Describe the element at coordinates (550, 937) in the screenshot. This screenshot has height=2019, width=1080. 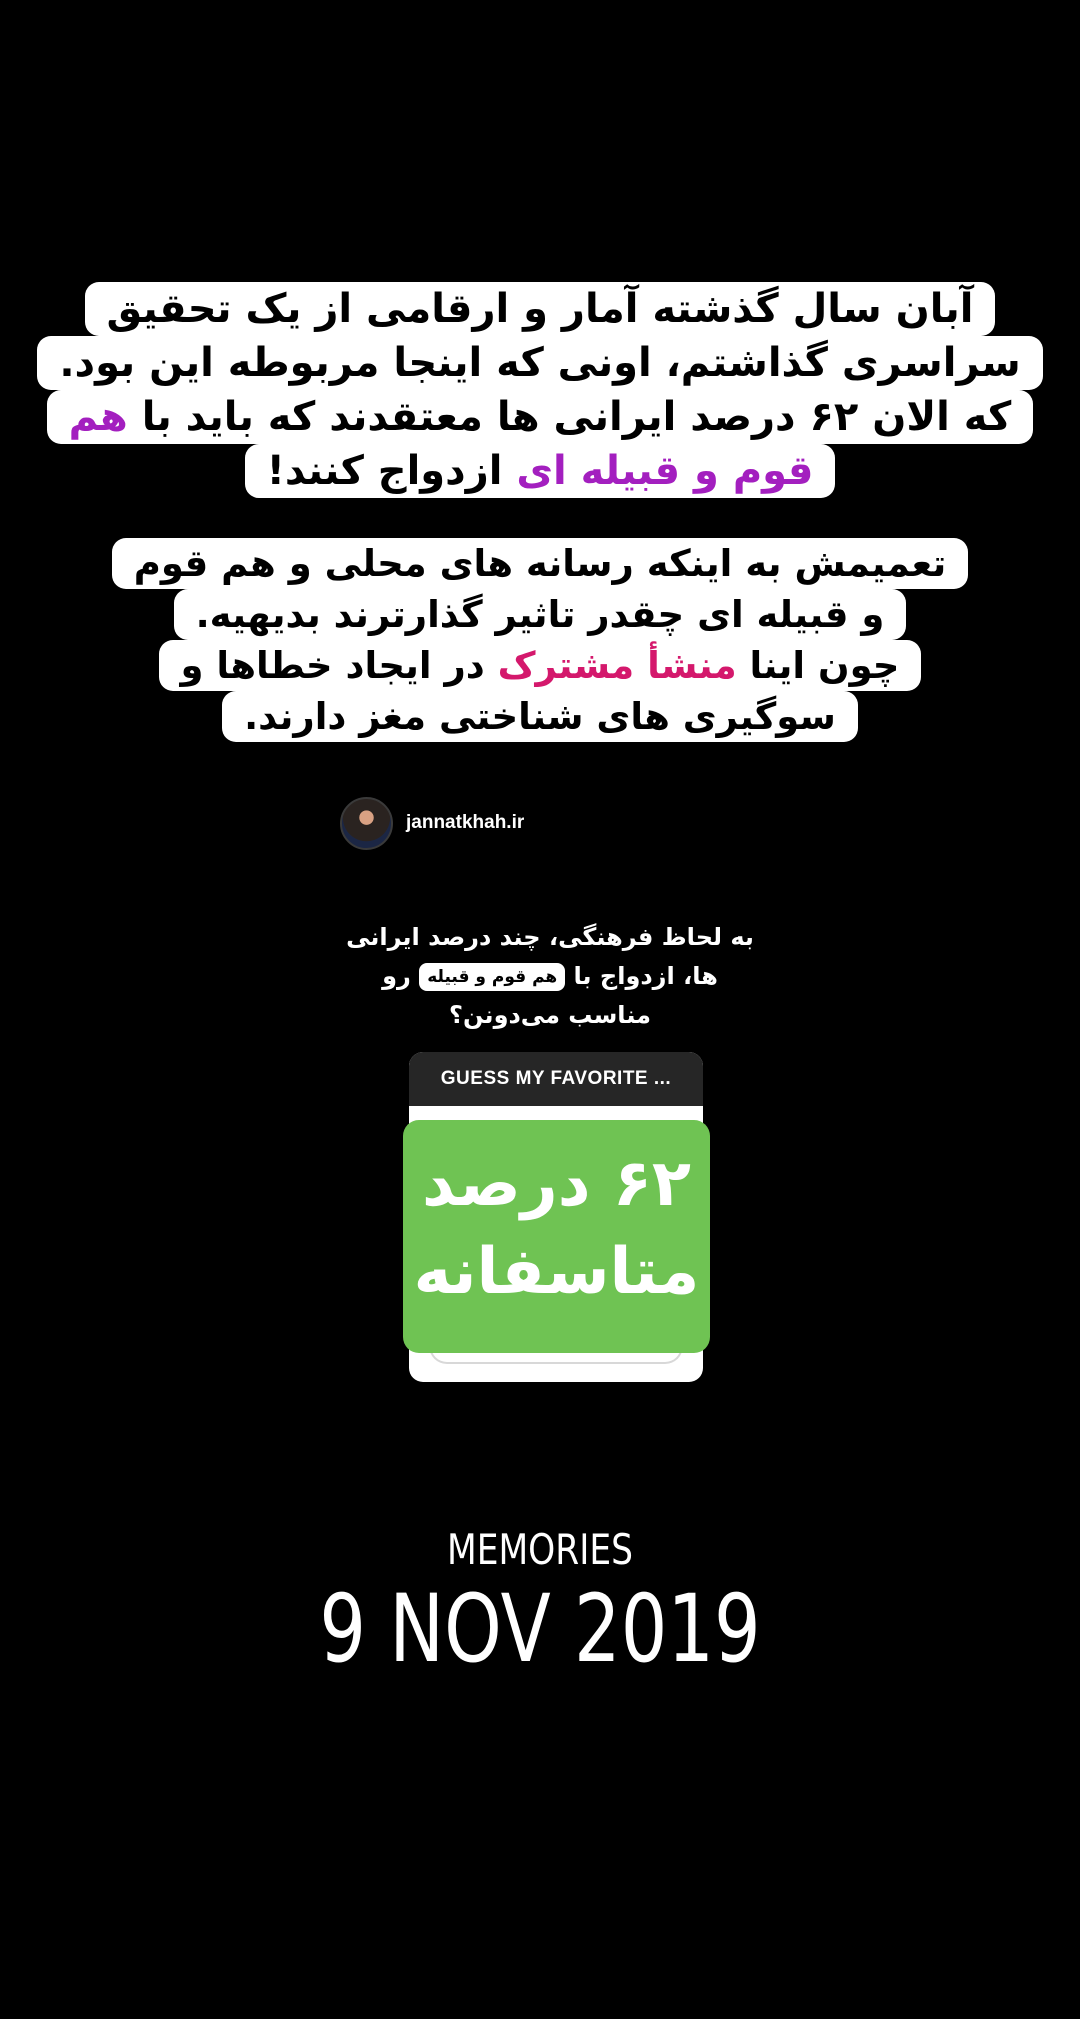
I see `question-line-1: به لحاظ فرهنگی، چند درصد ایرانی` at that location.